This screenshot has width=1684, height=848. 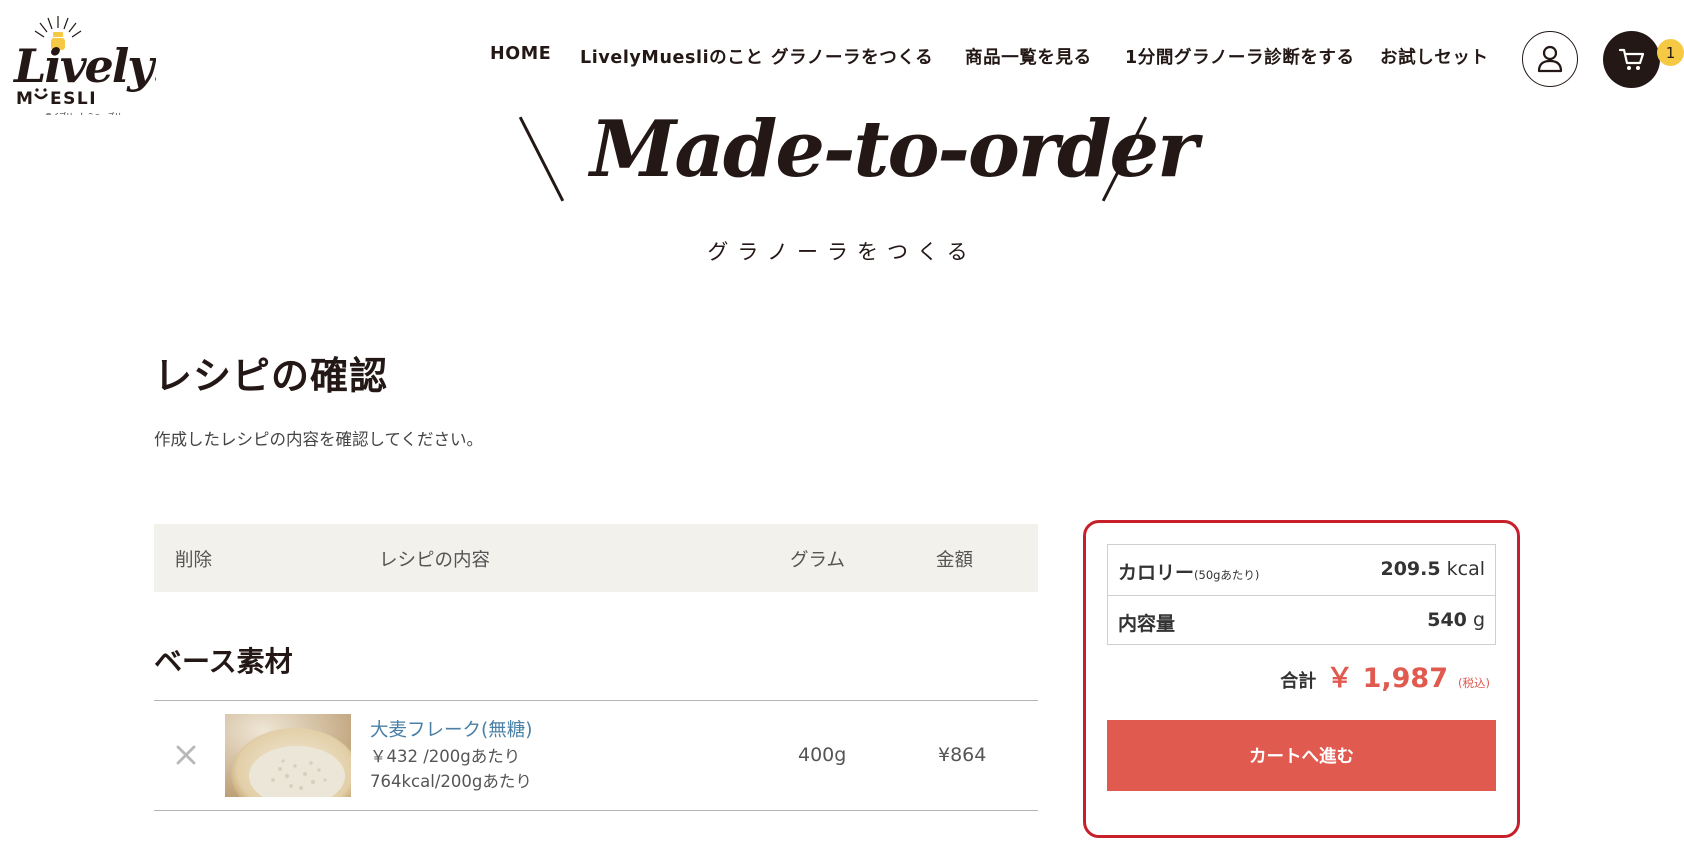 I want to click on account-button, so click(x=1550, y=59).